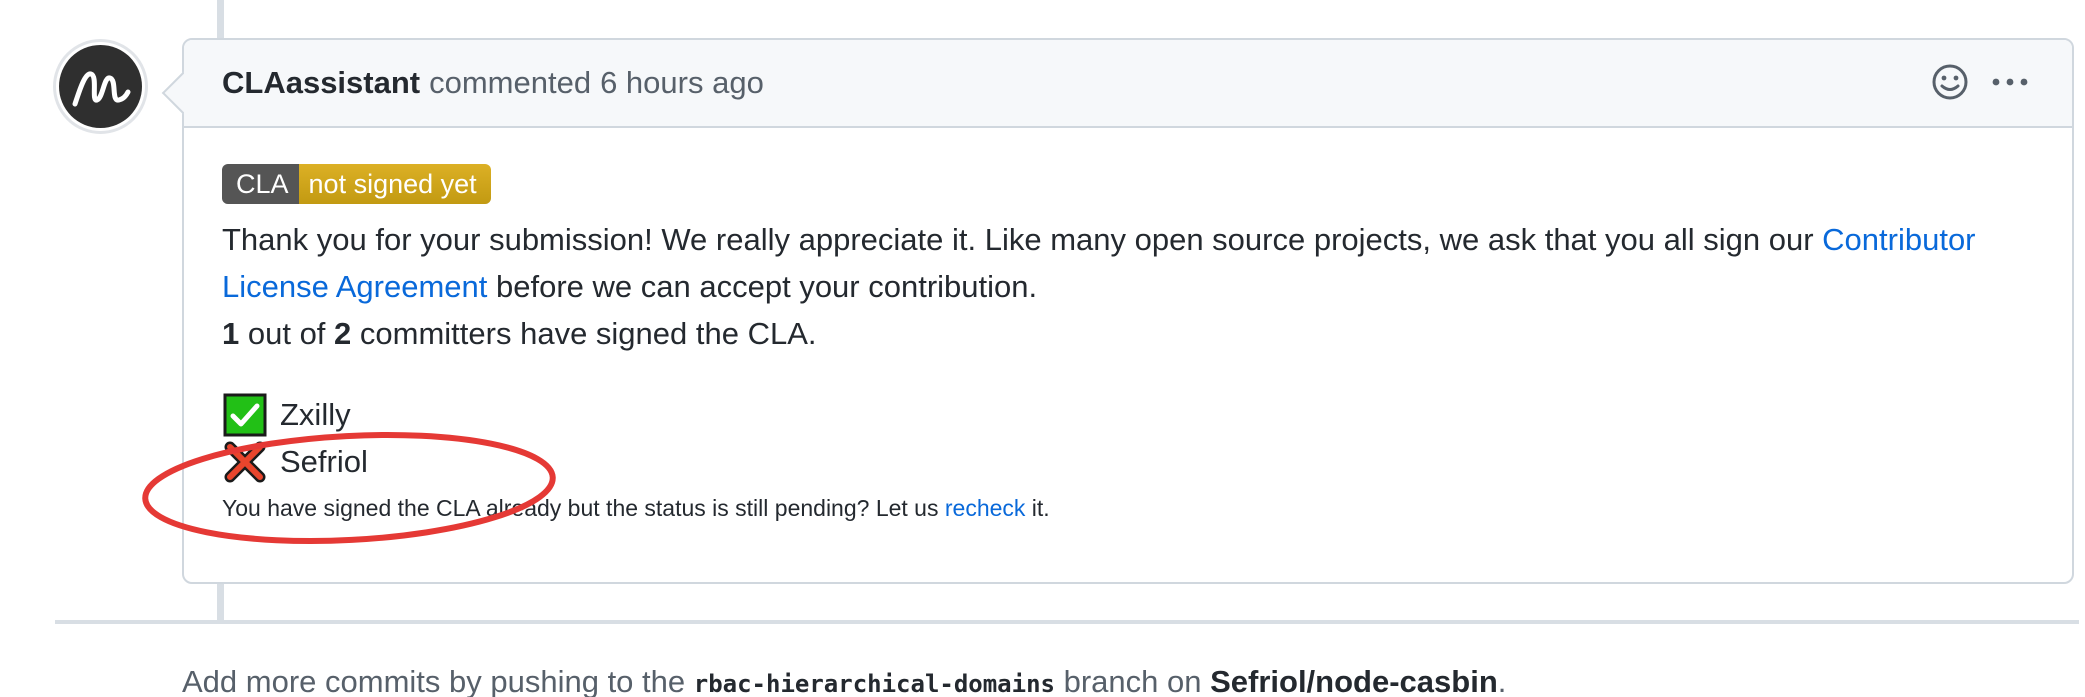 The width and height of the screenshot is (2085, 697). What do you see at coordinates (2010, 82) in the screenshot?
I see `kebab-horizontal-icon` at bounding box center [2010, 82].